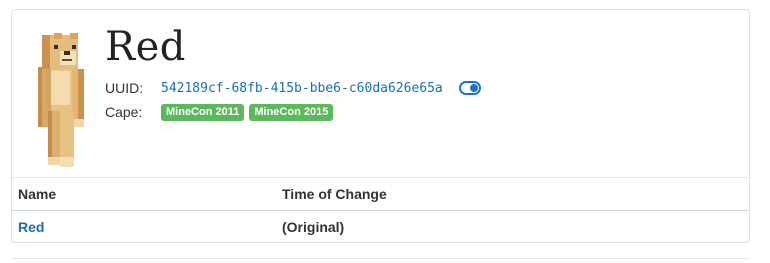 Image resolution: width=770 pixels, height=263 pixels. Describe the element at coordinates (203, 112) in the screenshot. I see `cape-badge-minecon-2011: MineCon 2011` at that location.